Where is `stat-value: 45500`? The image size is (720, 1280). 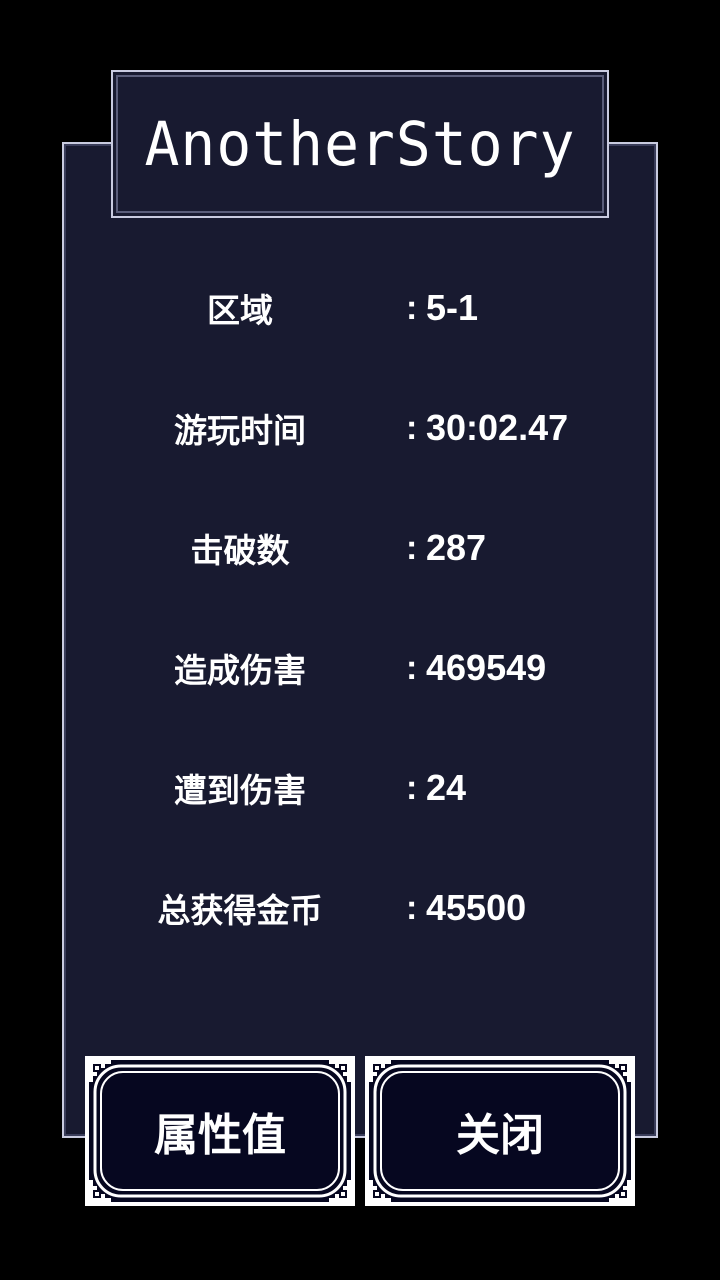 stat-value: 45500 is located at coordinates (476, 907).